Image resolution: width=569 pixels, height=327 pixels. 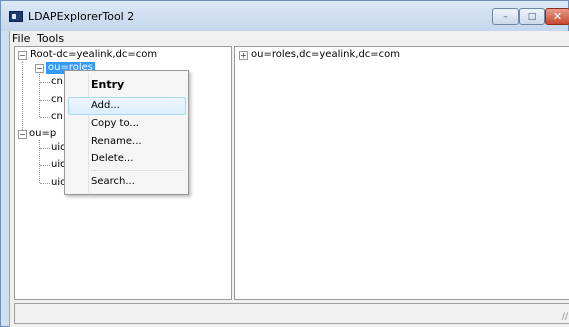 I want to click on minimize-icon: –, so click(x=505, y=16).